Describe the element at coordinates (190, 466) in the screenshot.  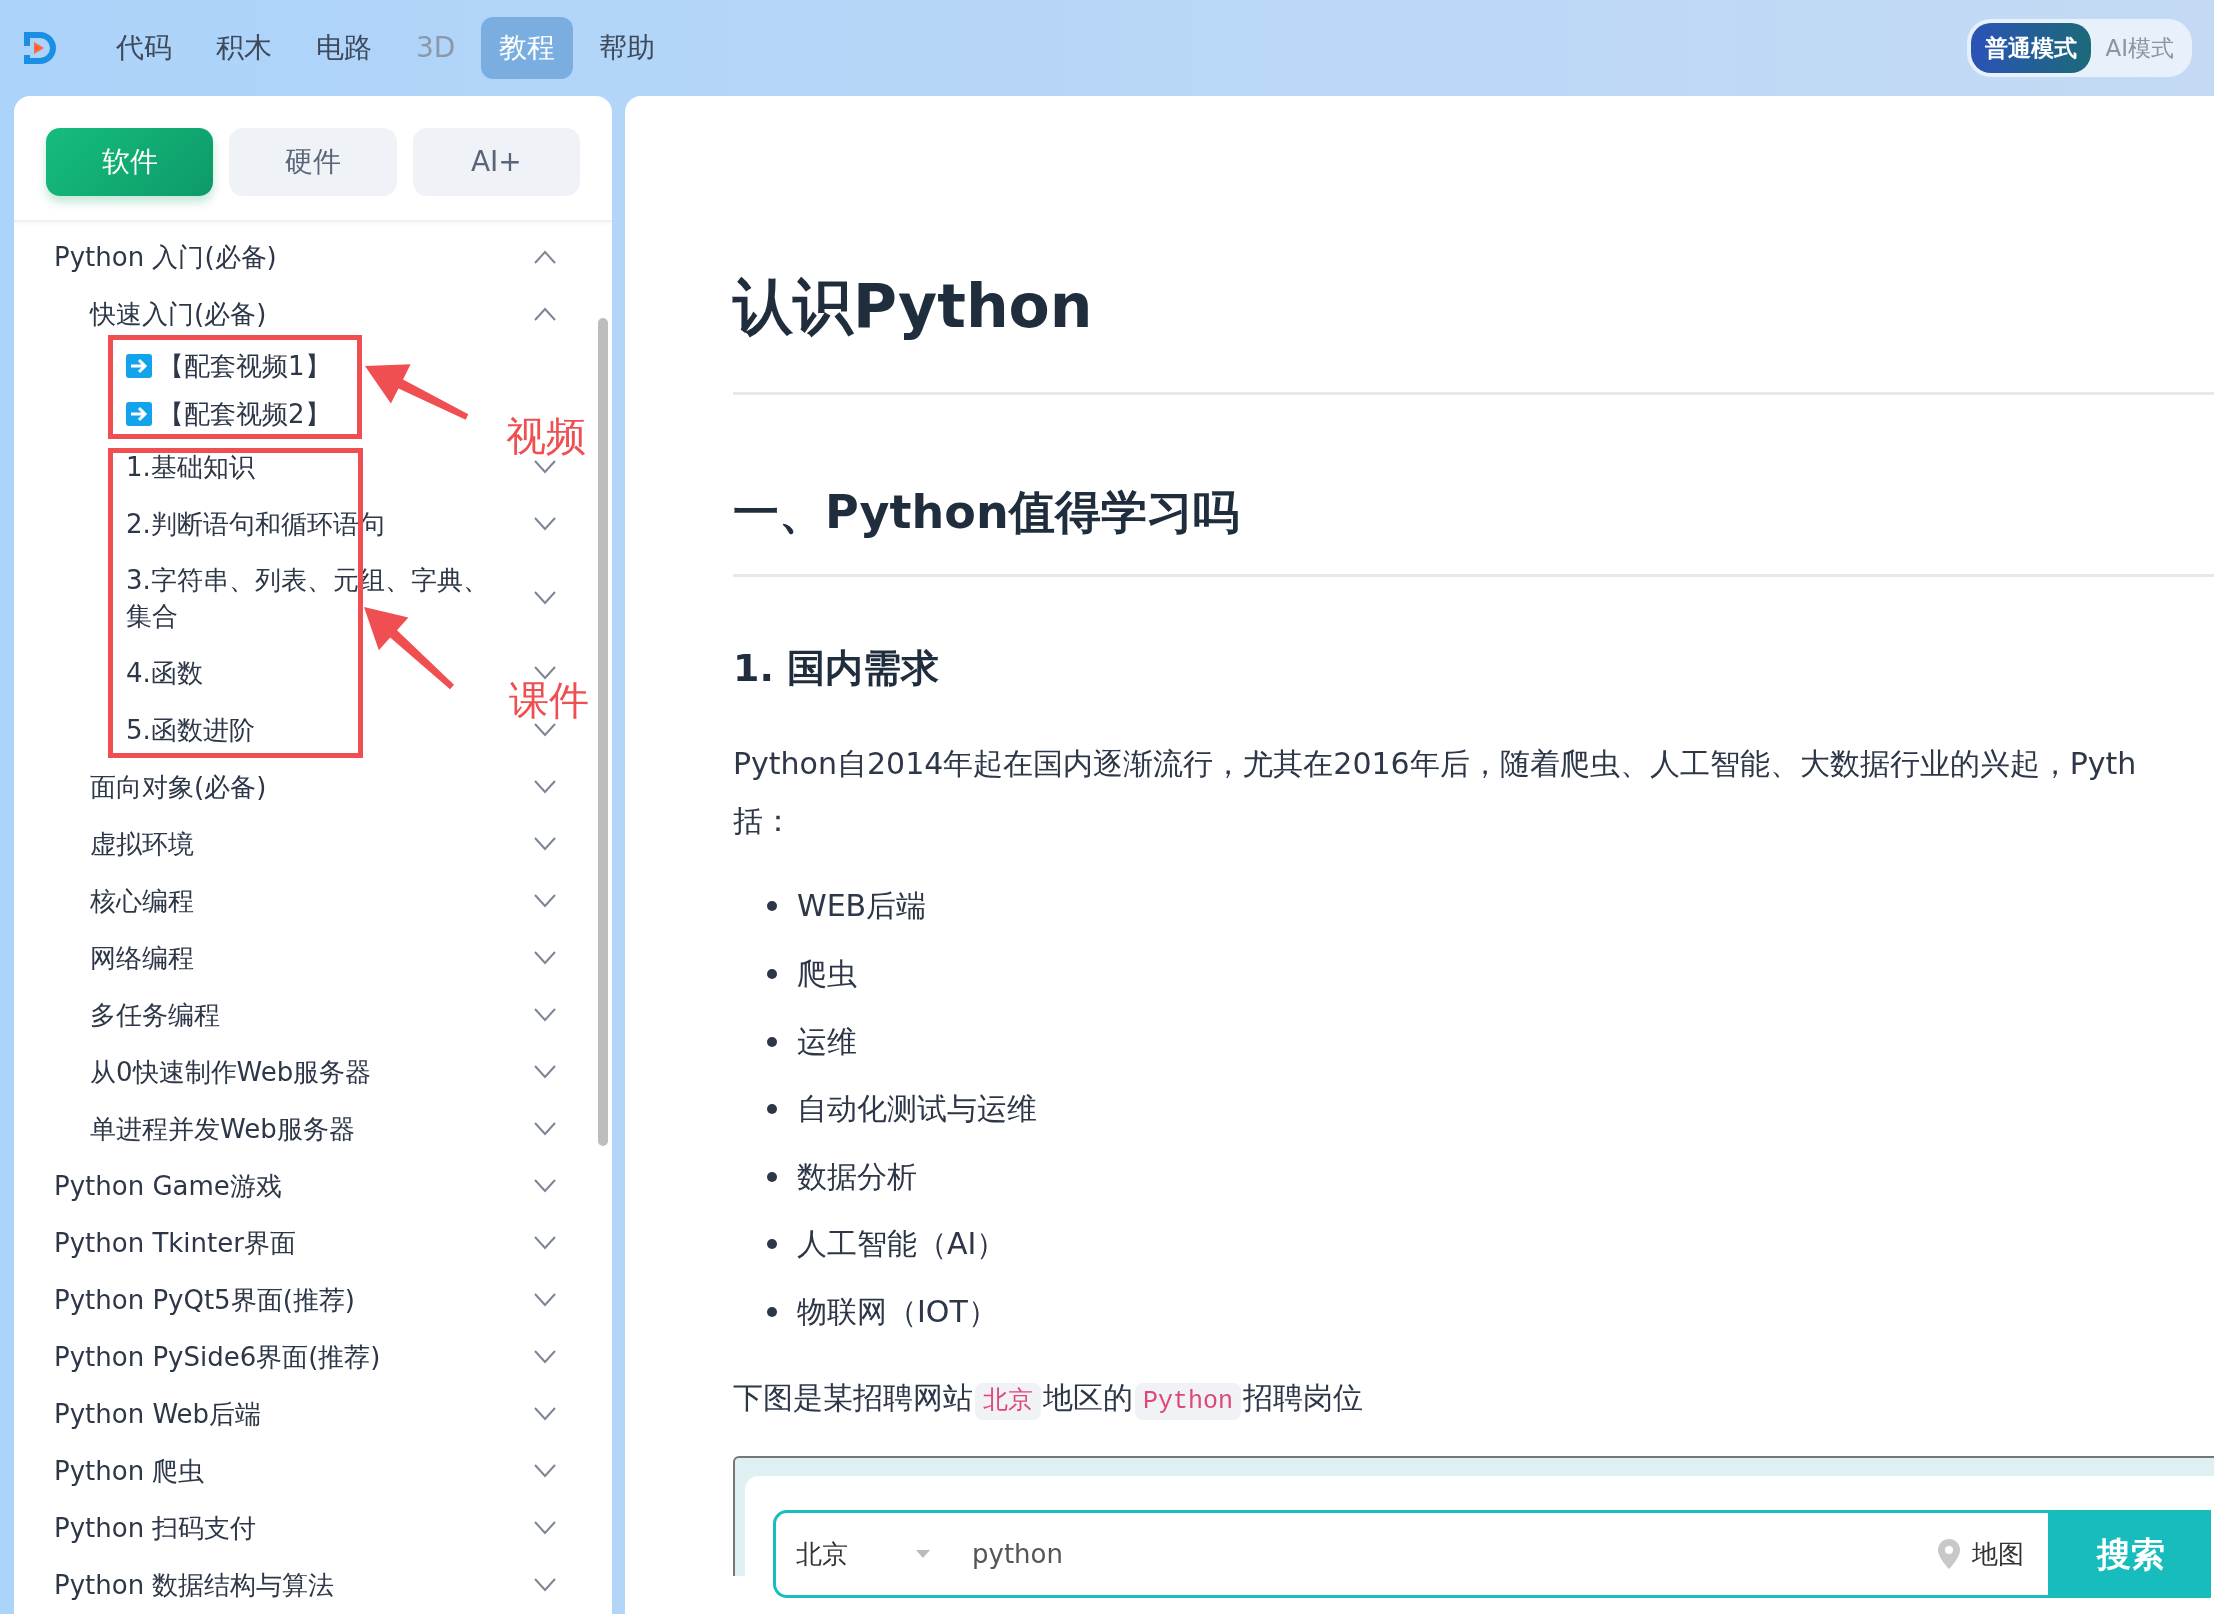
I see `tree-item: 1.基础知识` at that location.